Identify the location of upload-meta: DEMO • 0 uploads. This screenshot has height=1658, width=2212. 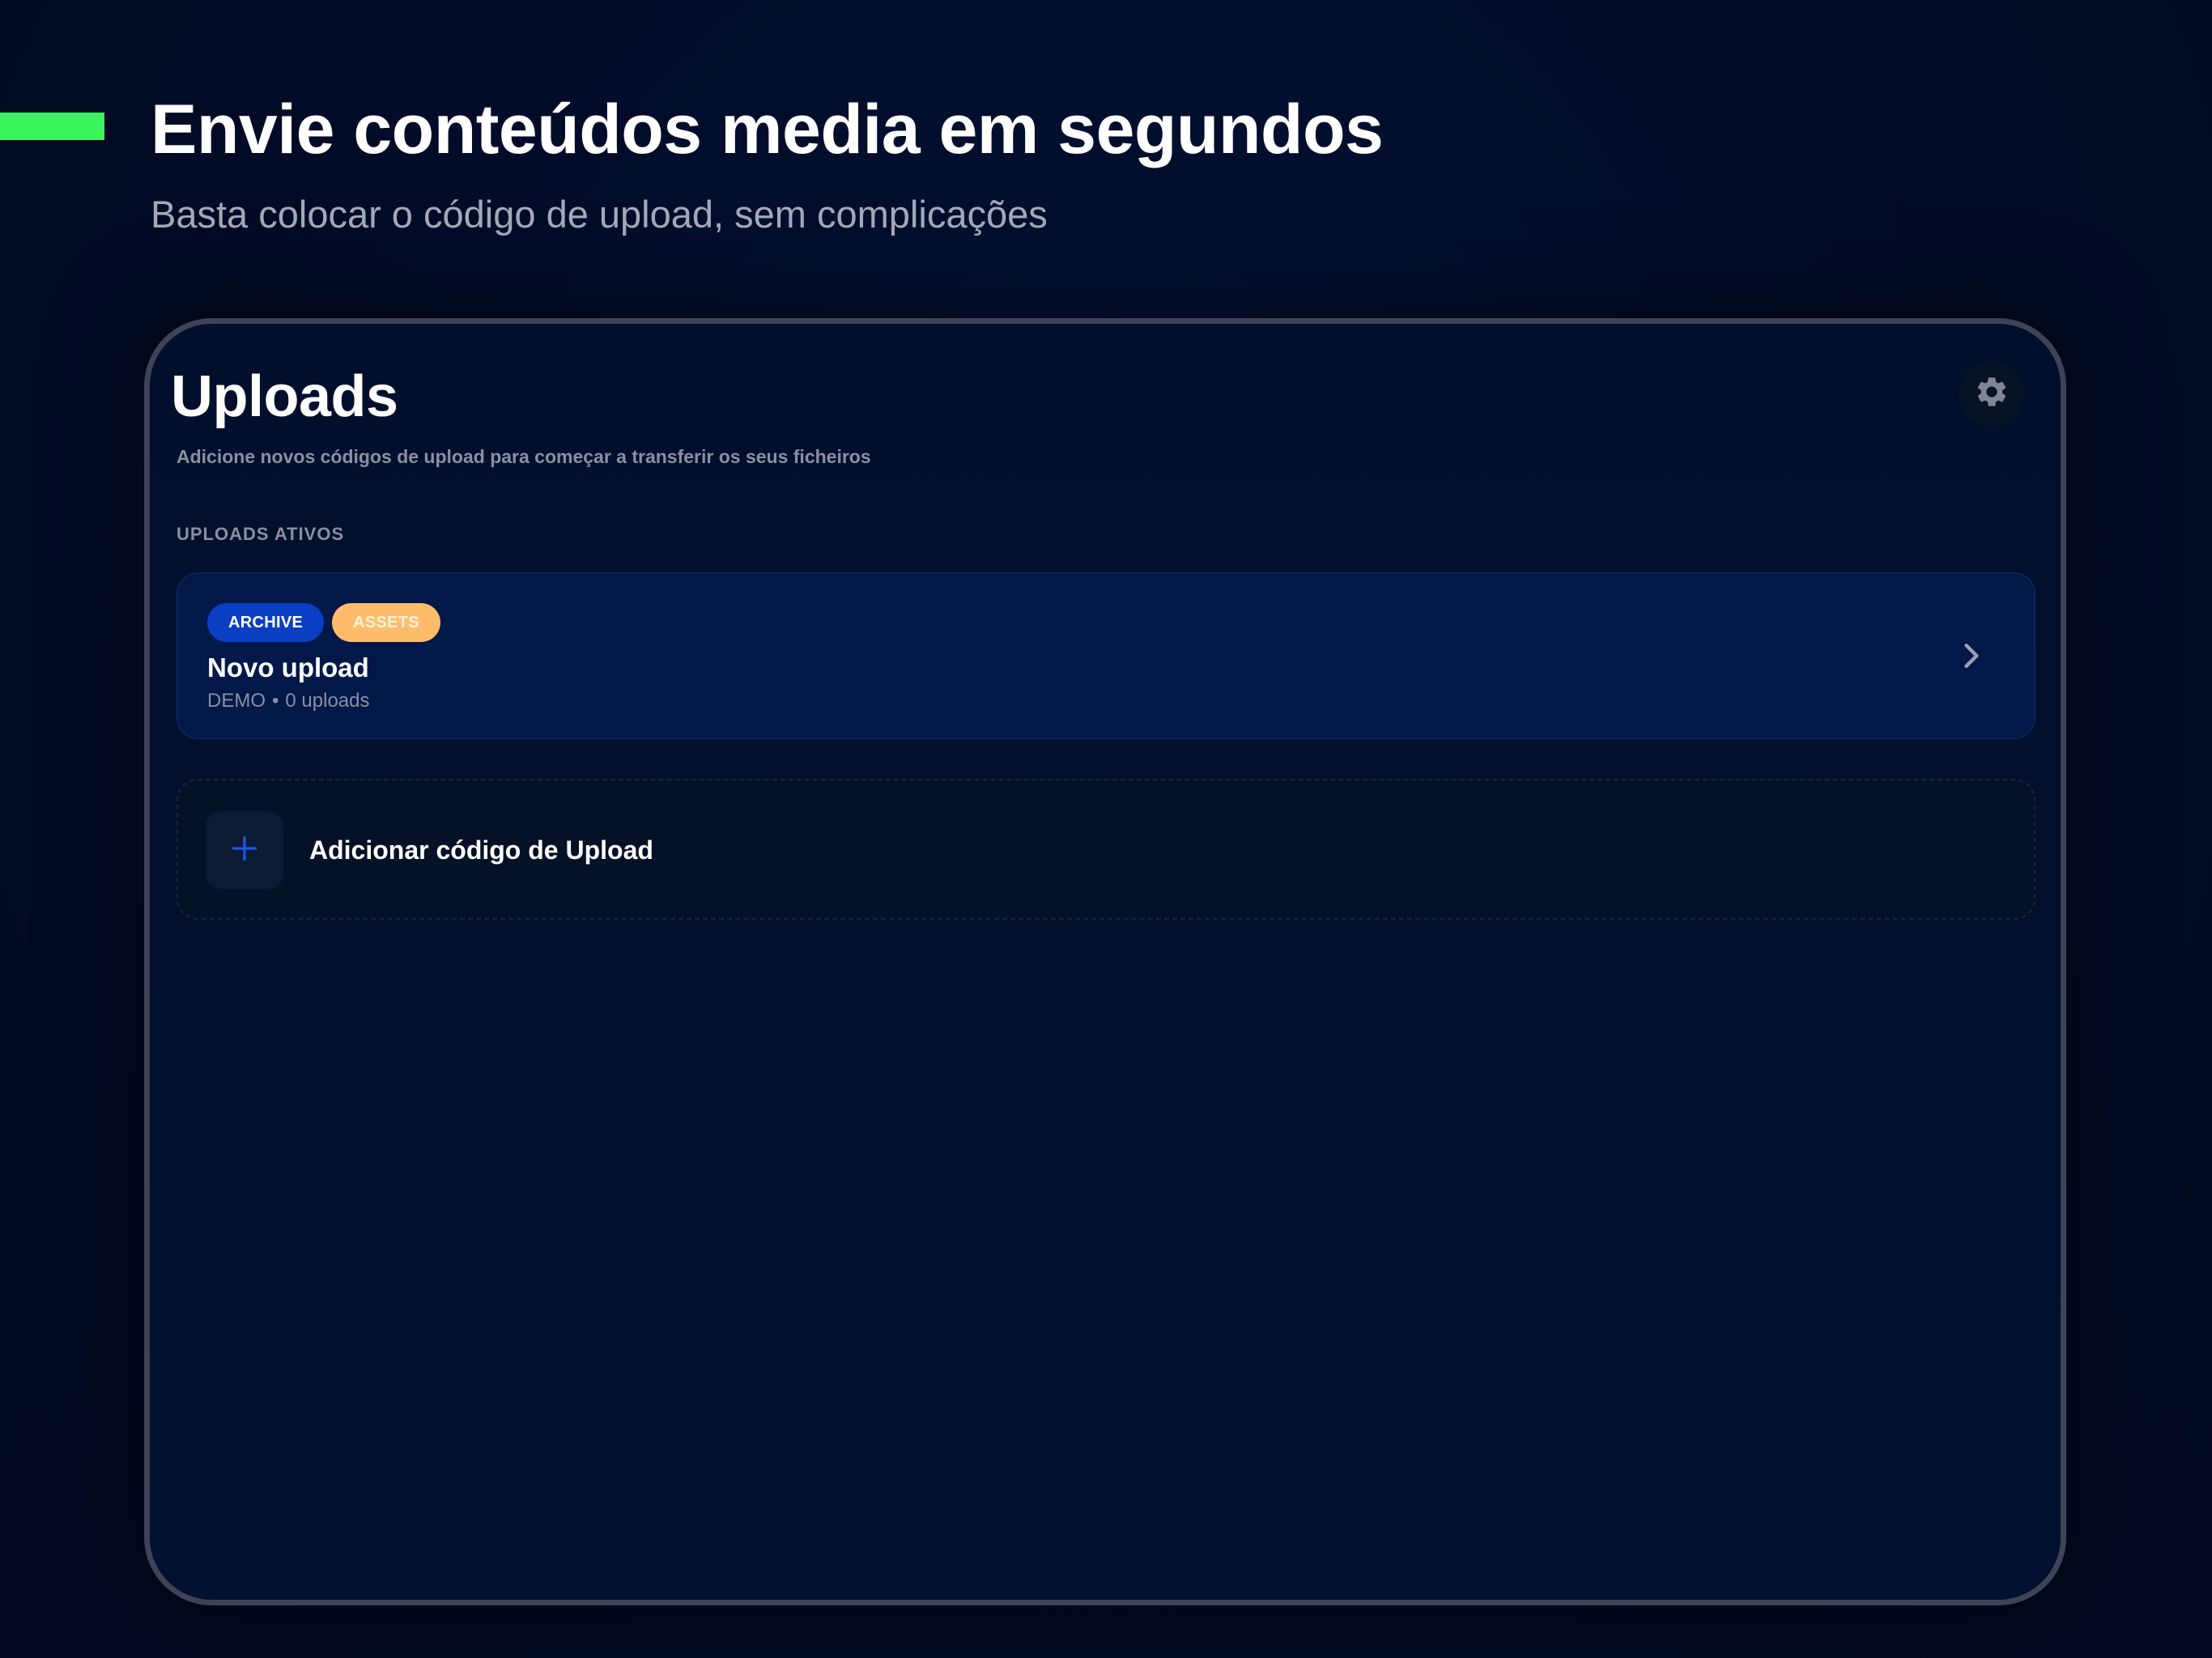
(289, 701).